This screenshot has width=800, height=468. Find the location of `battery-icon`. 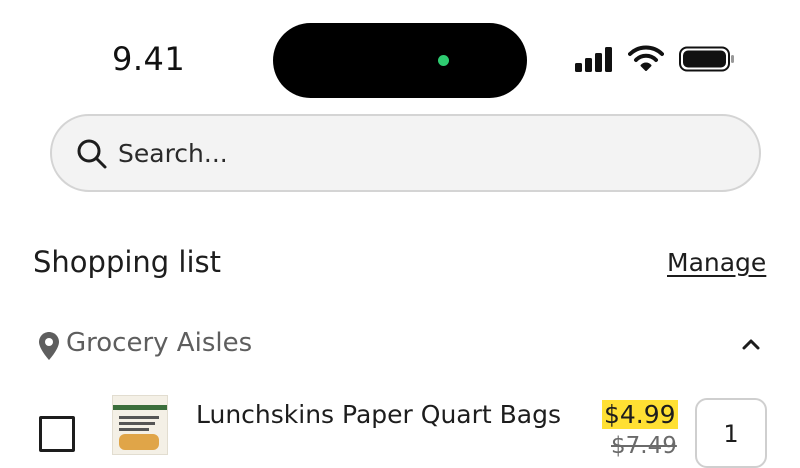

battery-icon is located at coordinates (706, 59).